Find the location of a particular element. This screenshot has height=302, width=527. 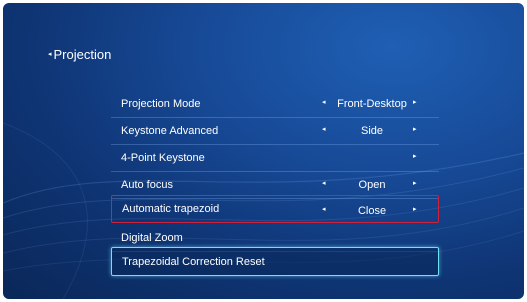

menu-item-projection-mode: Projection Mode ◂ Front-Desktop ▸ is located at coordinates (275, 104).